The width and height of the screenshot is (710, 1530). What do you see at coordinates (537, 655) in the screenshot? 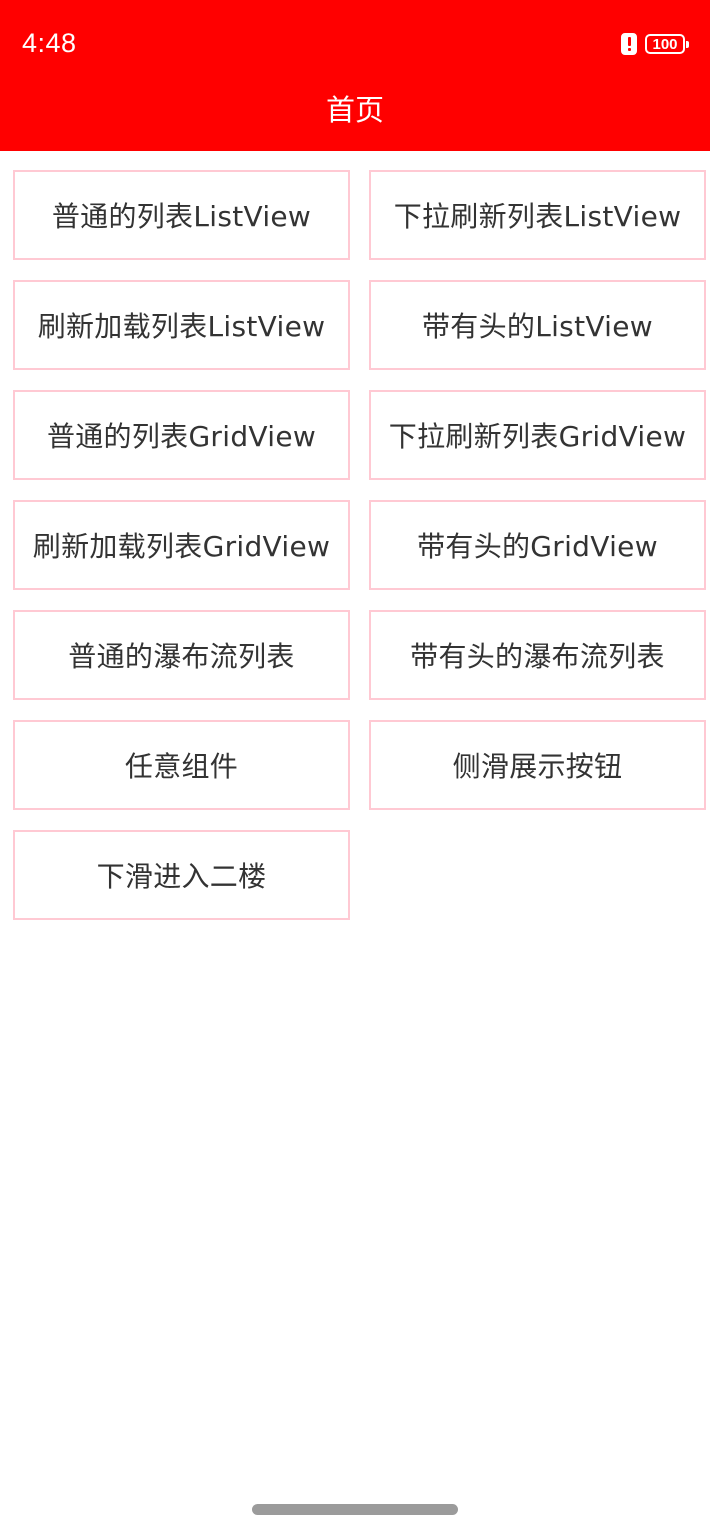
I see `waterfall-with-header-button: 带有头的瀑布流列表` at bounding box center [537, 655].